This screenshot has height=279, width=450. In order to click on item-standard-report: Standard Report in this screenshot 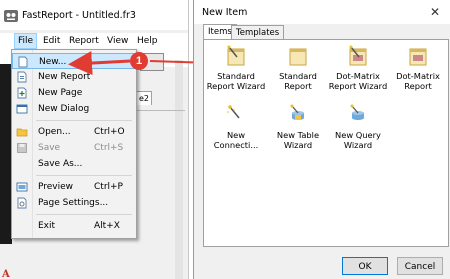, I will do `click(298, 68)`.